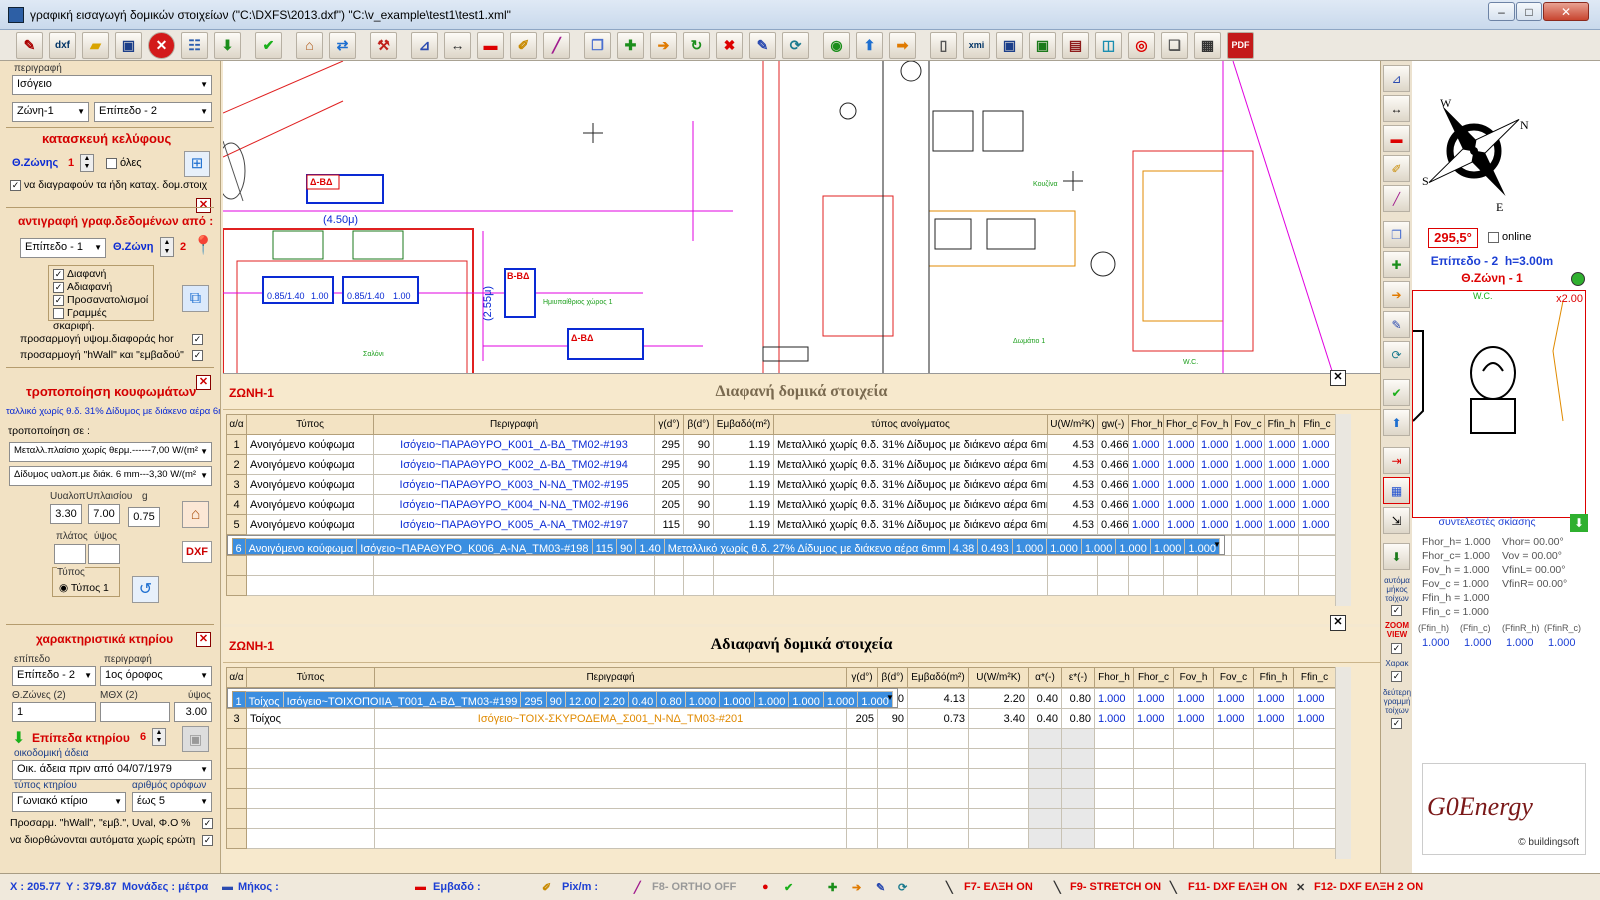  Describe the element at coordinates (1174, 45) in the screenshot. I see `clipboard-icon: ❏` at that location.